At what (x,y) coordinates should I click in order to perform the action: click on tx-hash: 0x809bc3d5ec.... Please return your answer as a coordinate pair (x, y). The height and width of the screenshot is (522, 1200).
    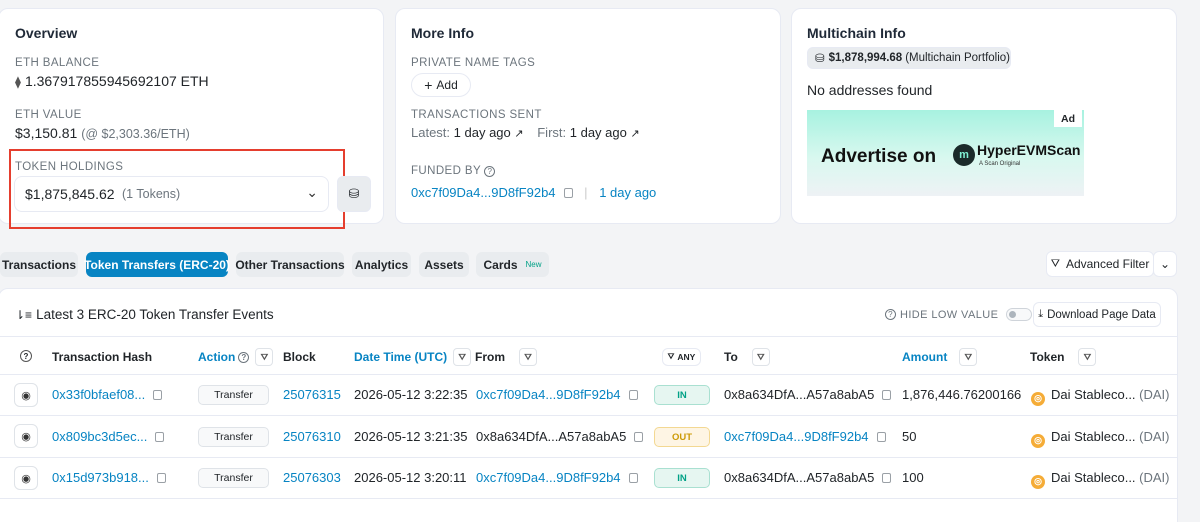
    Looking at the image, I should click on (108, 436).